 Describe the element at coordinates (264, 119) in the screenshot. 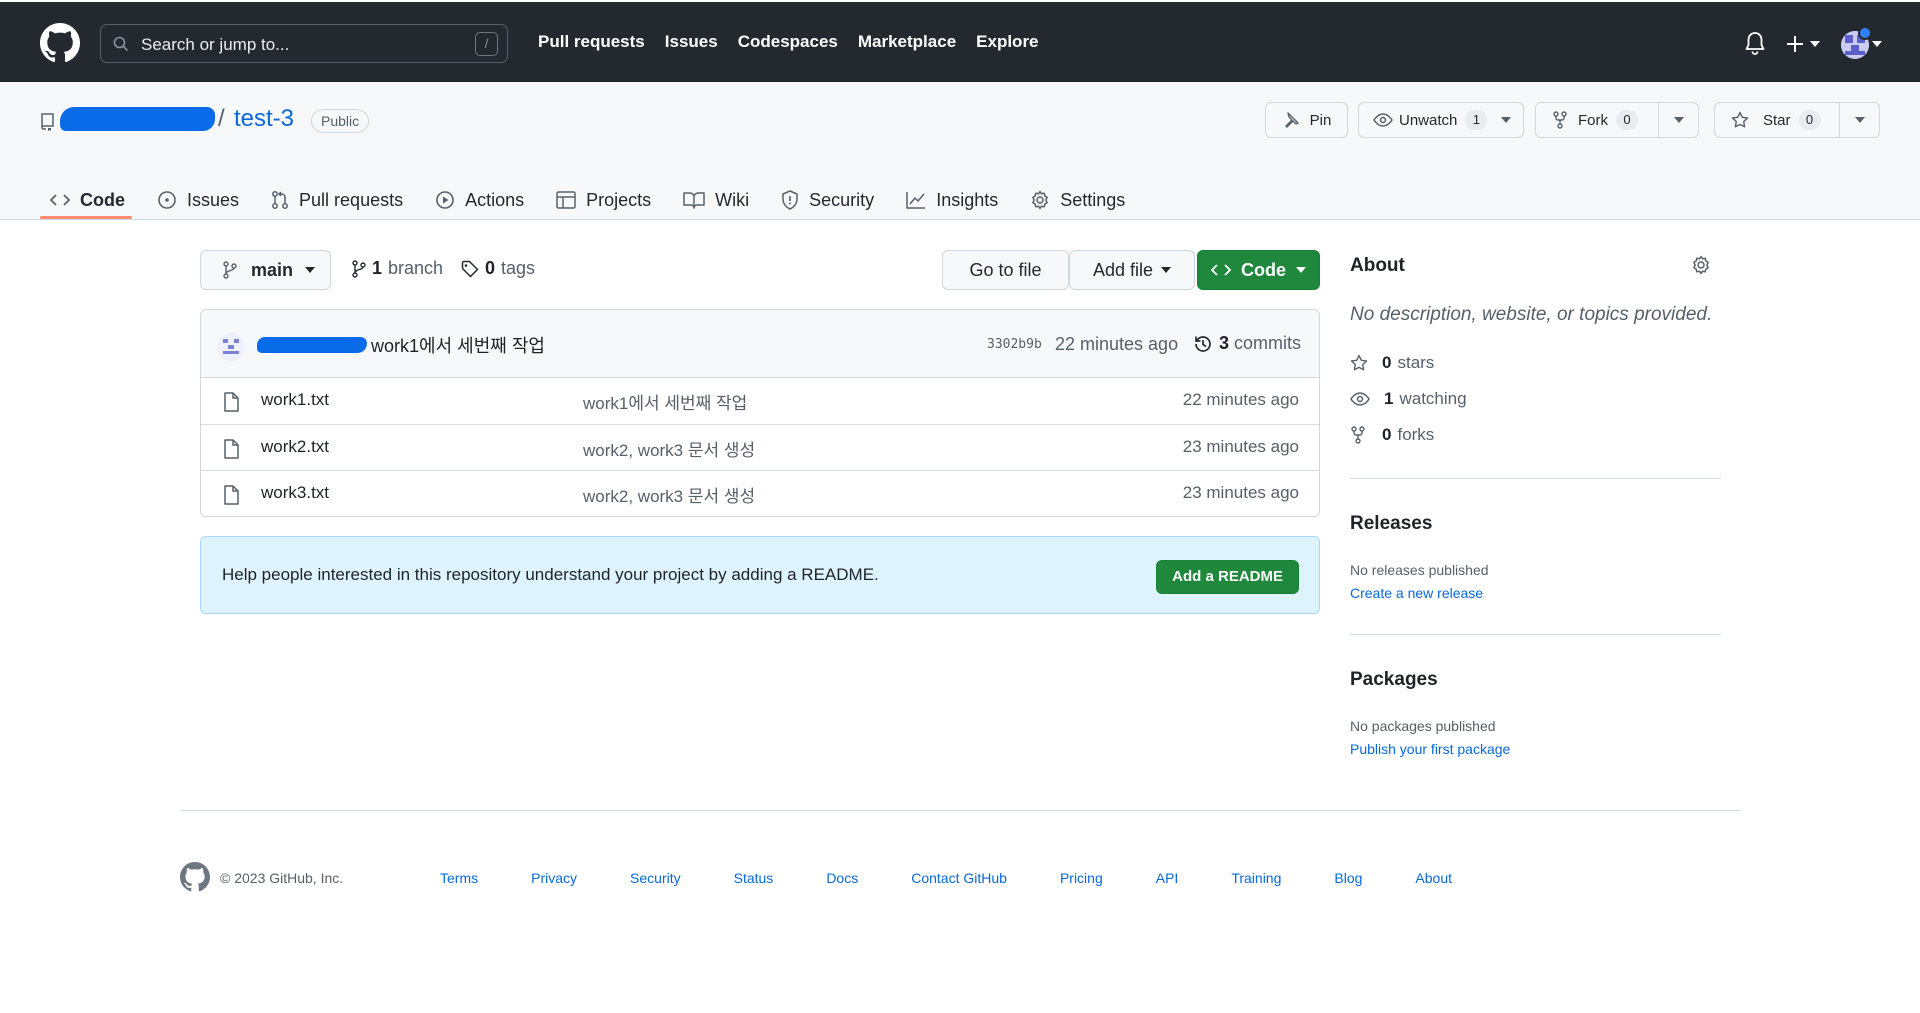

I see `repo-name-link: test-3` at that location.